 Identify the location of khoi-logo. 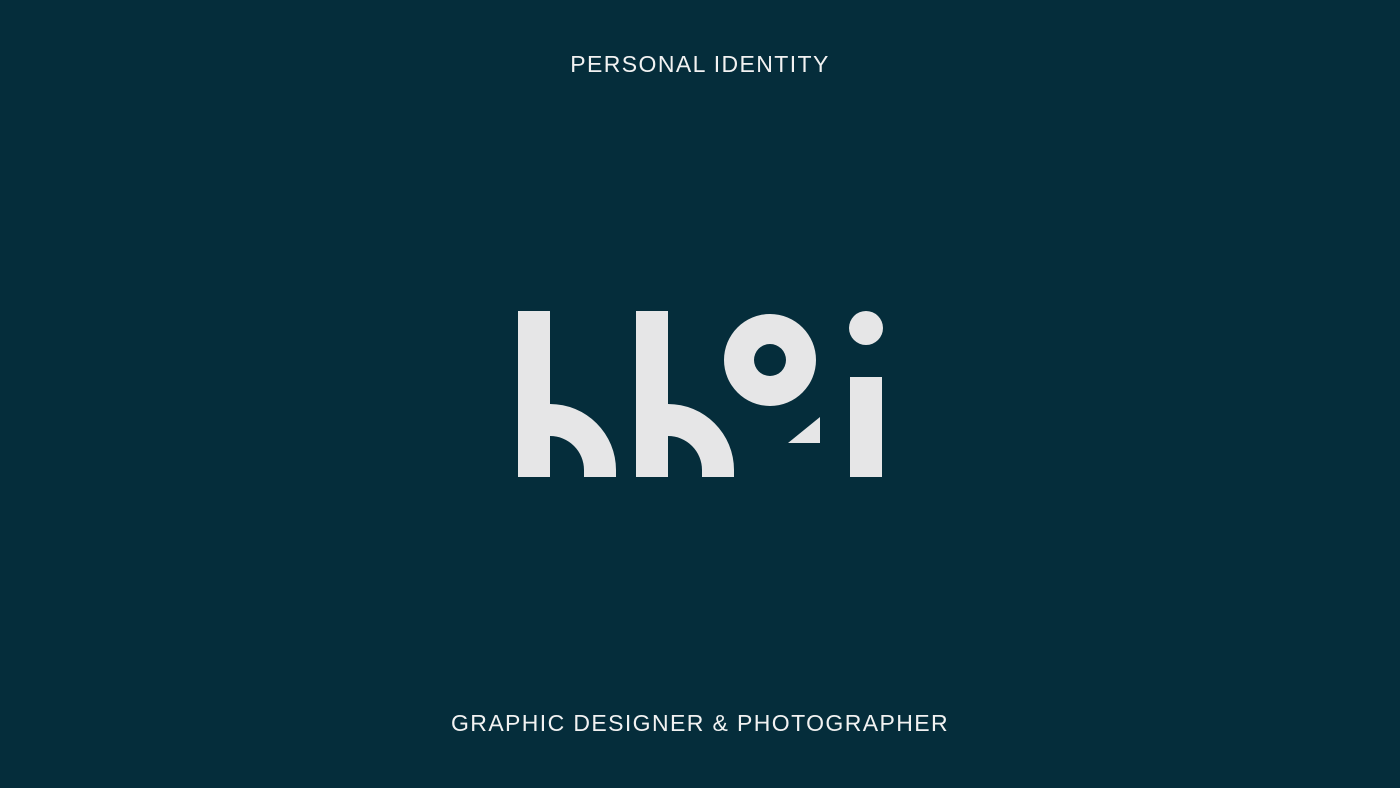
(700, 394).